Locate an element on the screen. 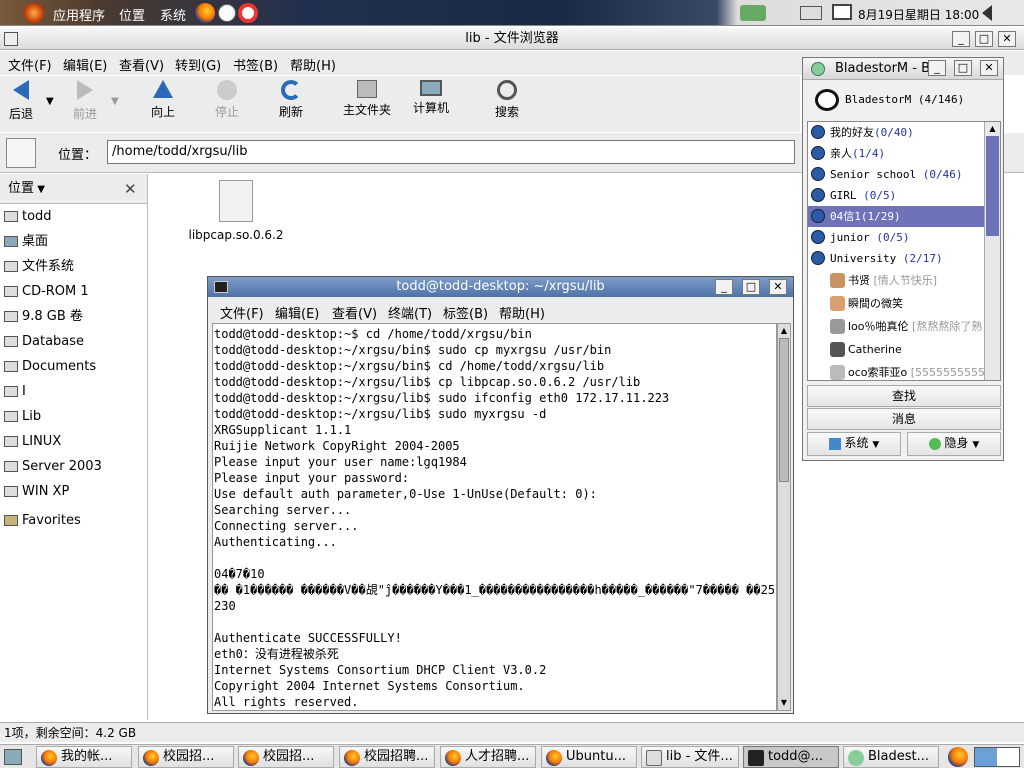 The image size is (1024, 768). contact-item: 书贤 [情人节快乐] is located at coordinates (904, 280).